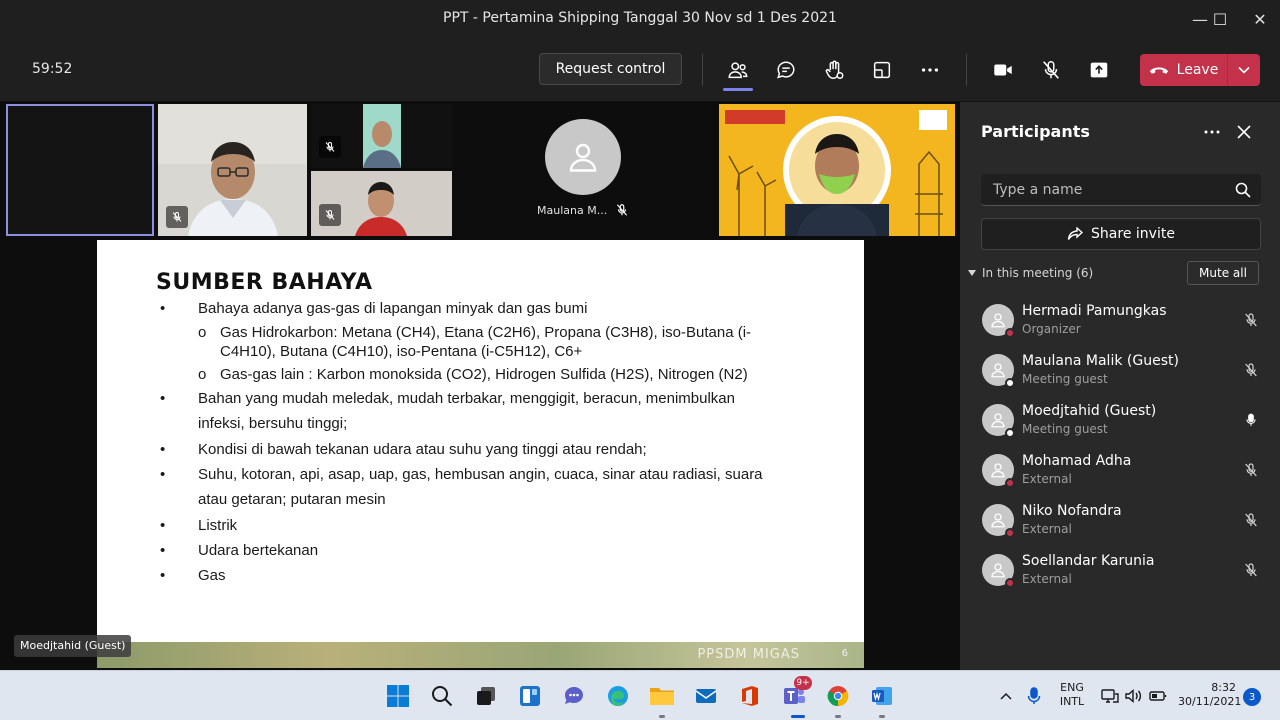 This screenshot has height=720, width=1280. Describe the element at coordinates (1120, 373) in the screenshot. I see `participant-list-item: Maulana Malik (Guest) Meeting guest` at that location.